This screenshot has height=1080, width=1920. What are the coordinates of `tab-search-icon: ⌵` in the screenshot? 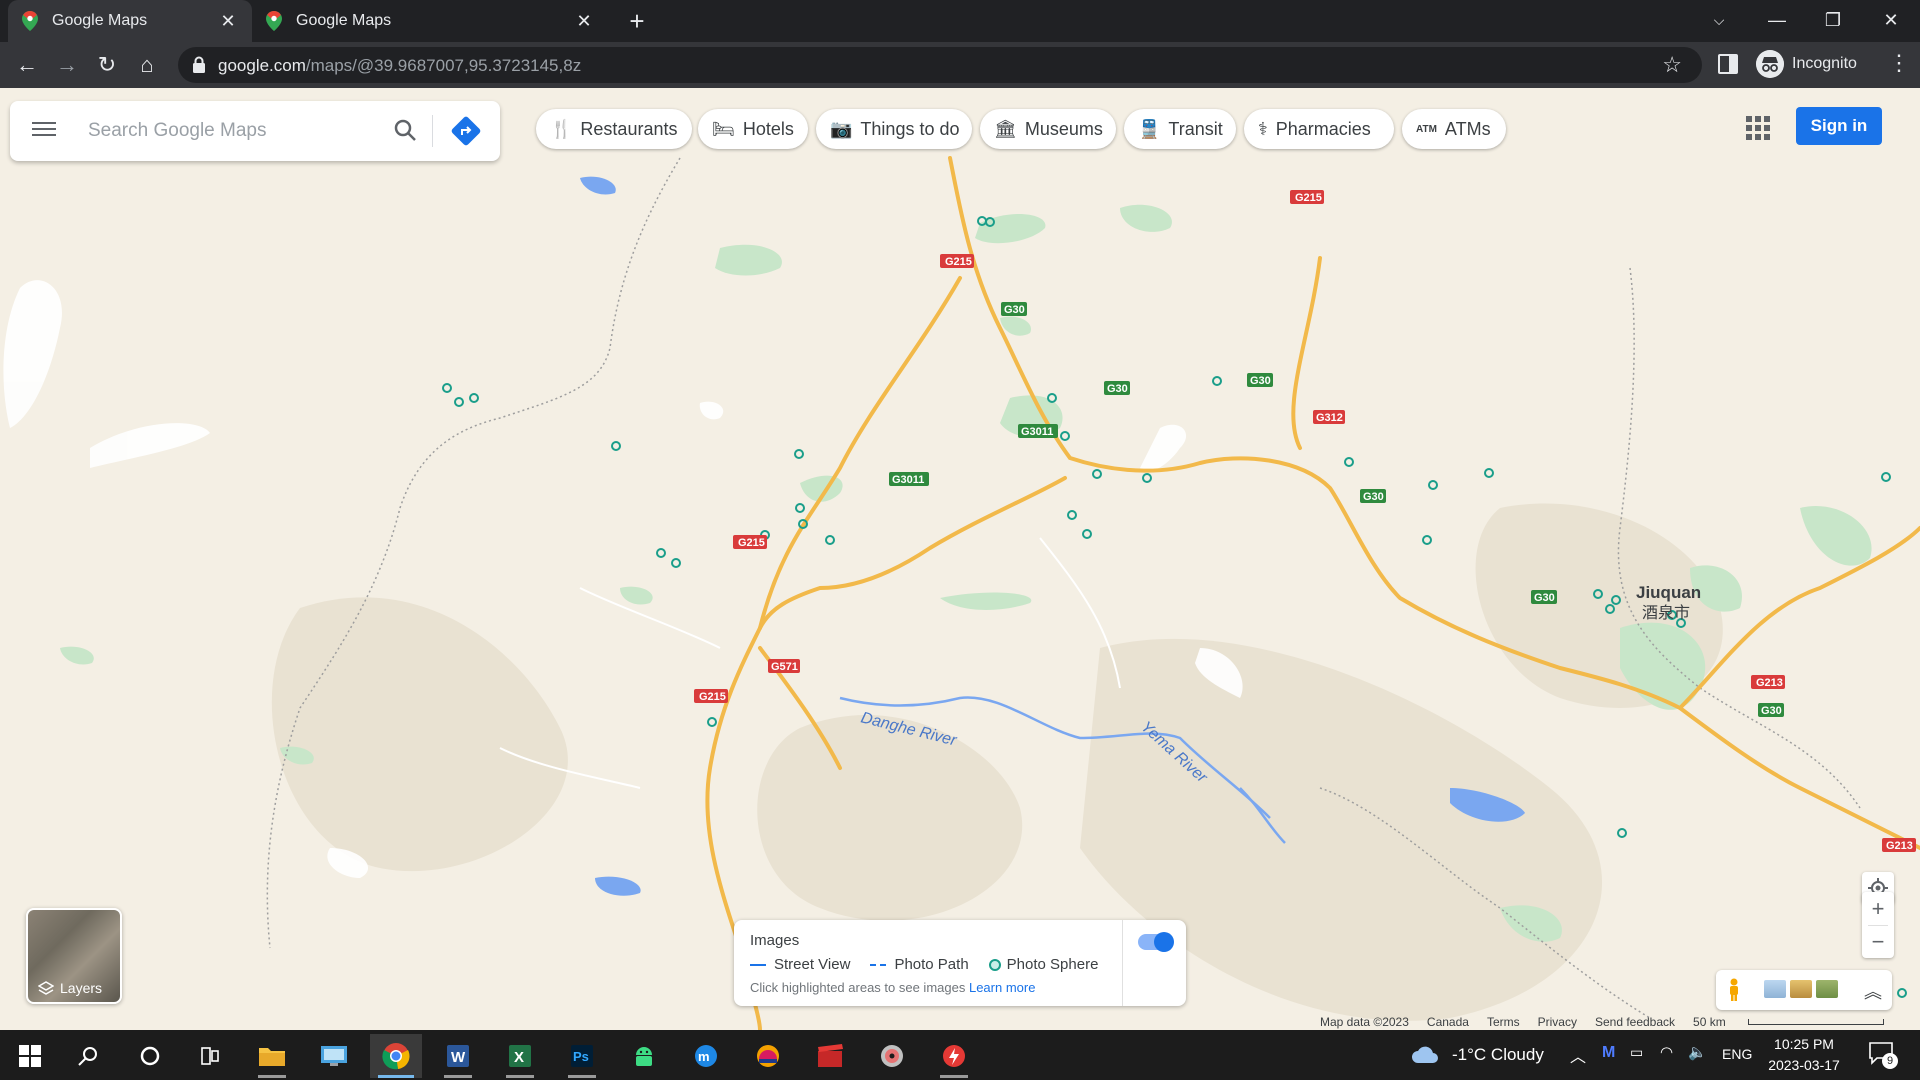 It's located at (1719, 20).